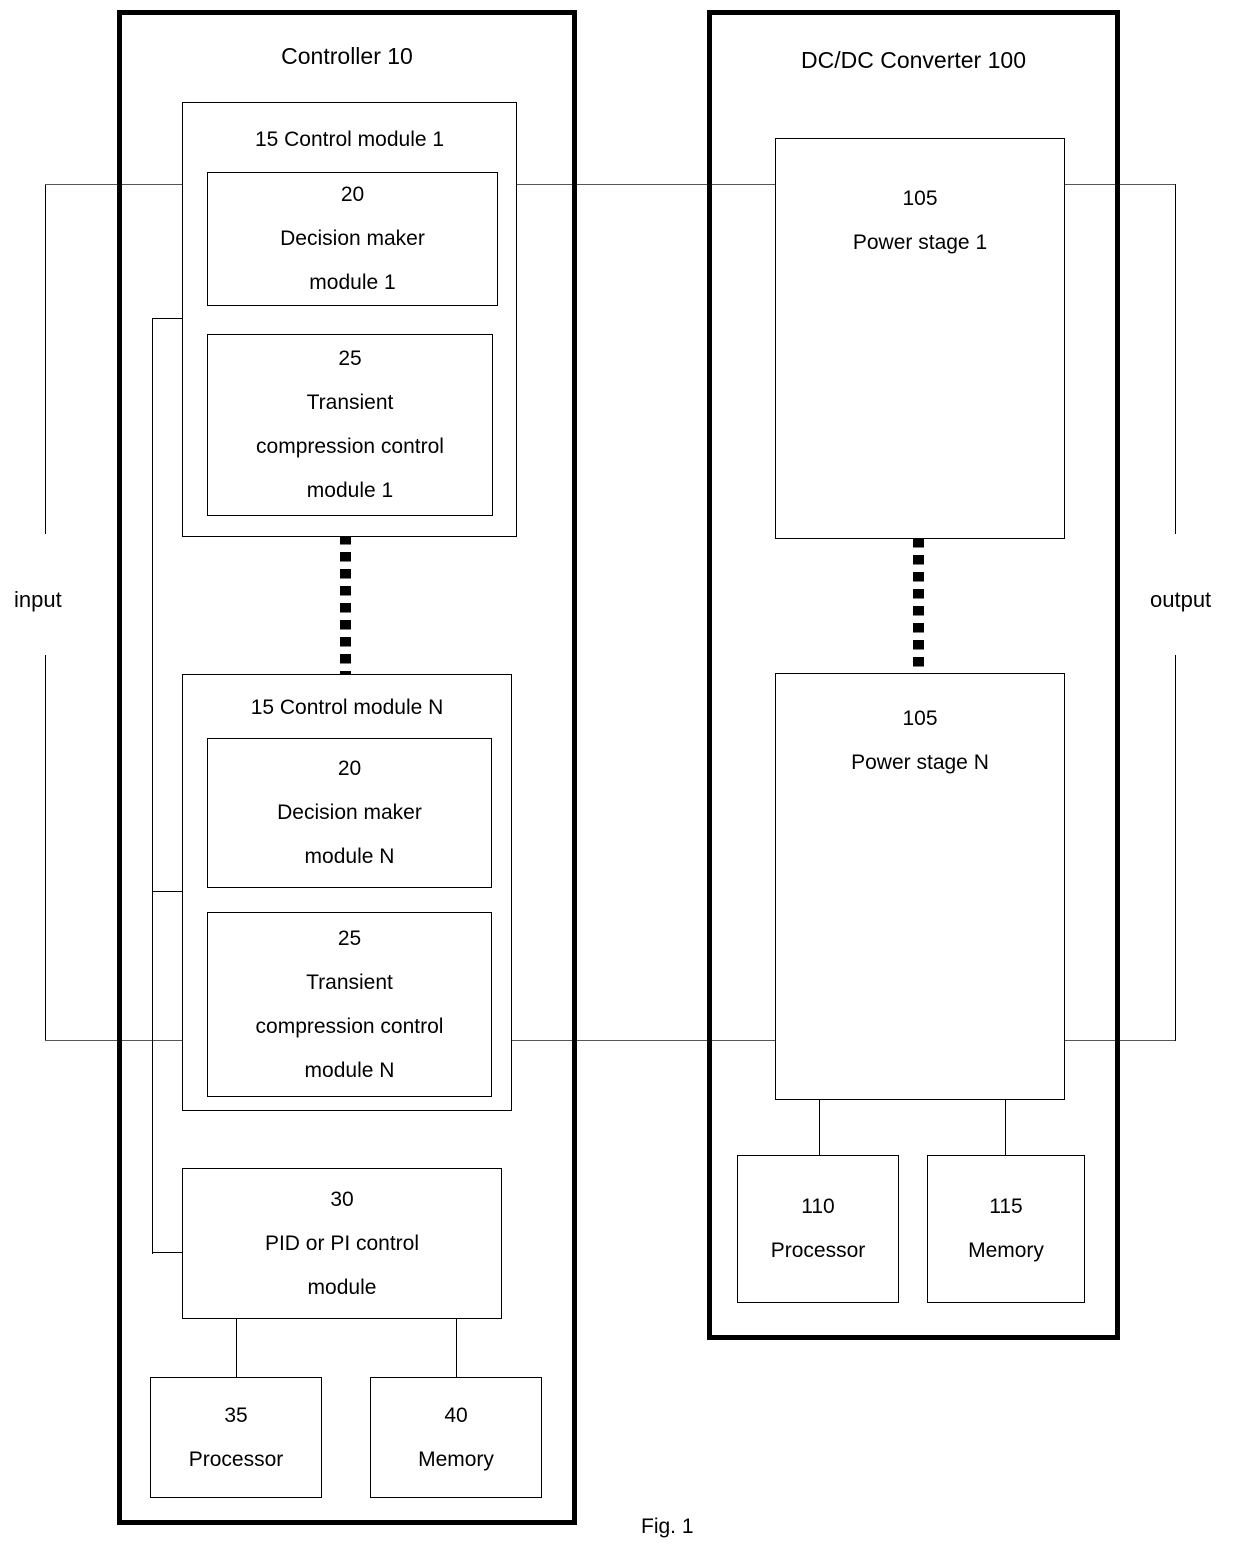 The height and width of the screenshot is (1565, 1240). Describe the element at coordinates (913, 60) in the screenshot. I see `converter-title: DC/DC Converter 100` at that location.